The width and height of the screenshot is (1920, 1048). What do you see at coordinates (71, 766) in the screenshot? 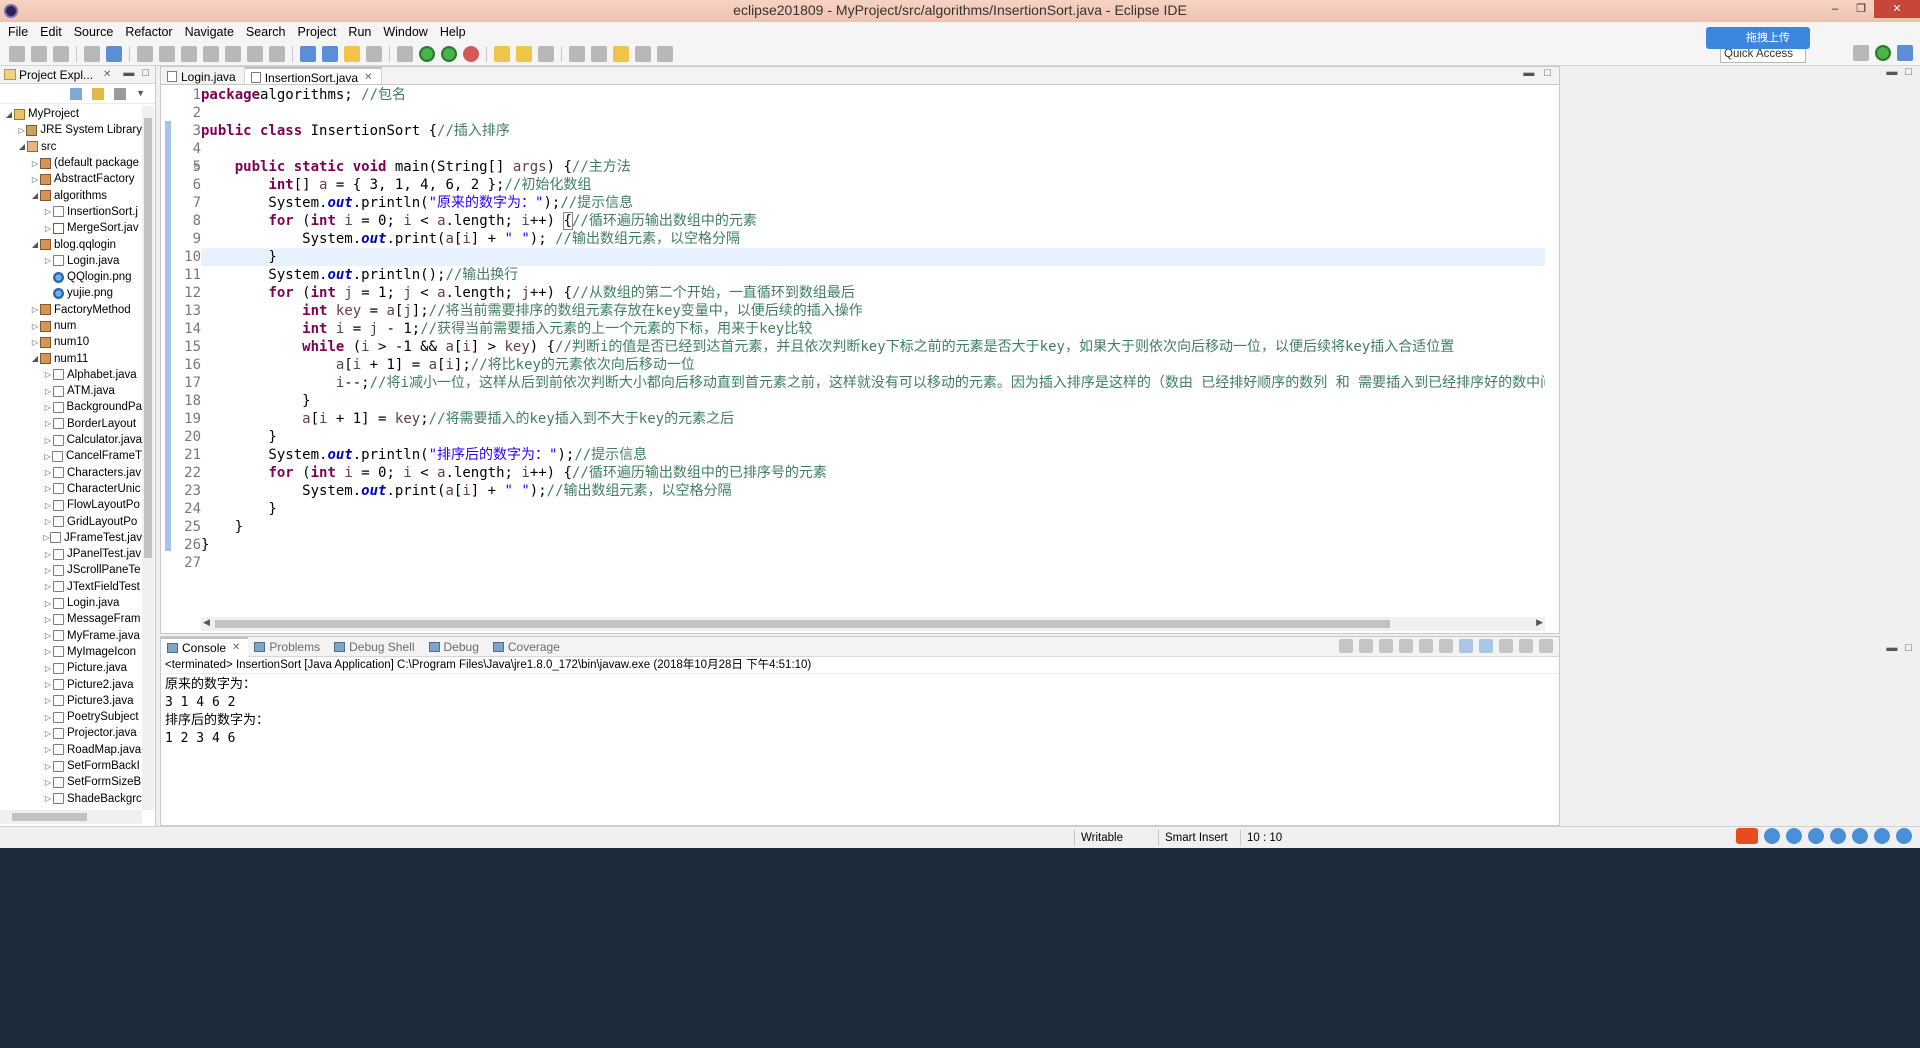
I see `tree-item: ▷ SetFormBackI` at bounding box center [71, 766].